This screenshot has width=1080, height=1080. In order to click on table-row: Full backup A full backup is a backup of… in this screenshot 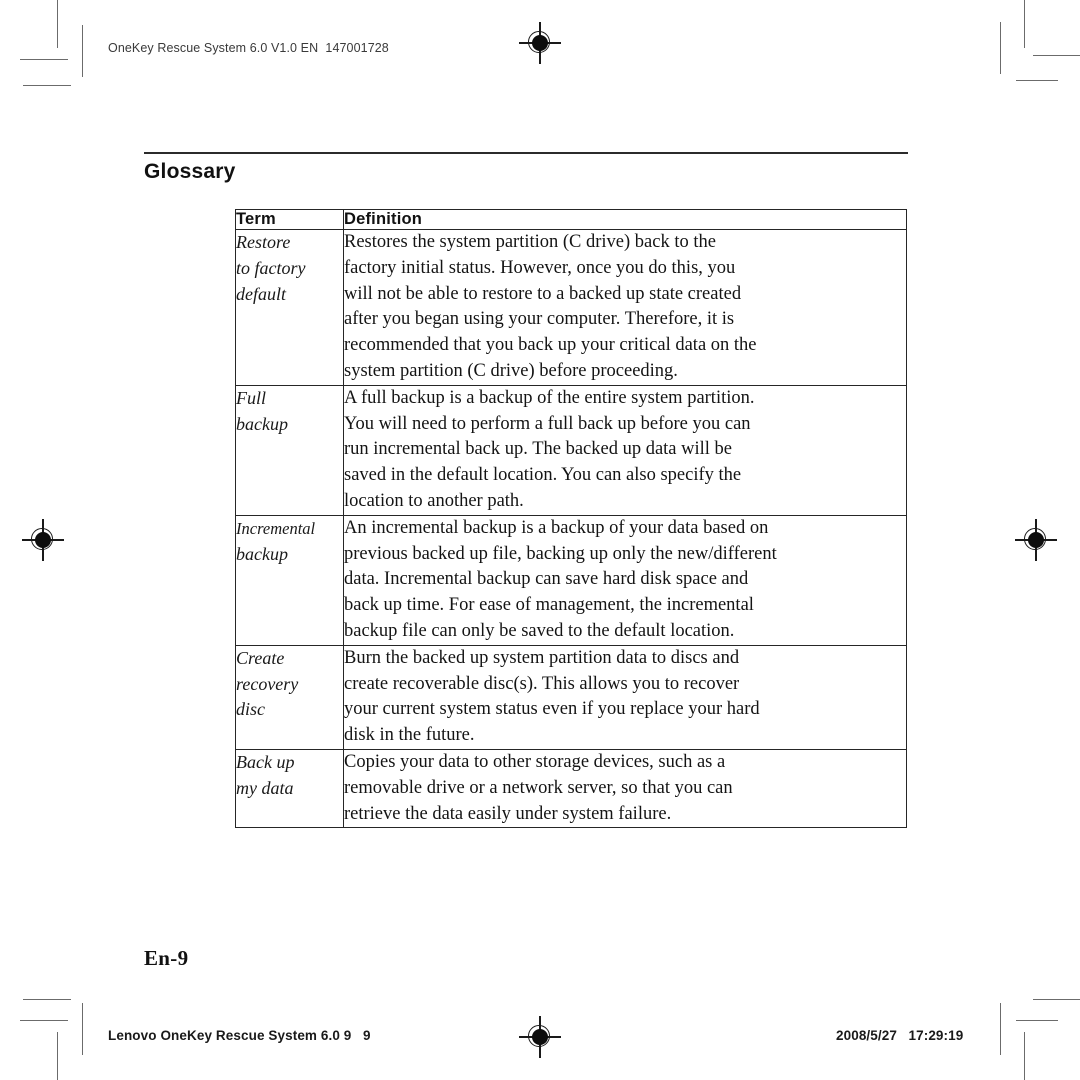, I will do `click(571, 450)`.